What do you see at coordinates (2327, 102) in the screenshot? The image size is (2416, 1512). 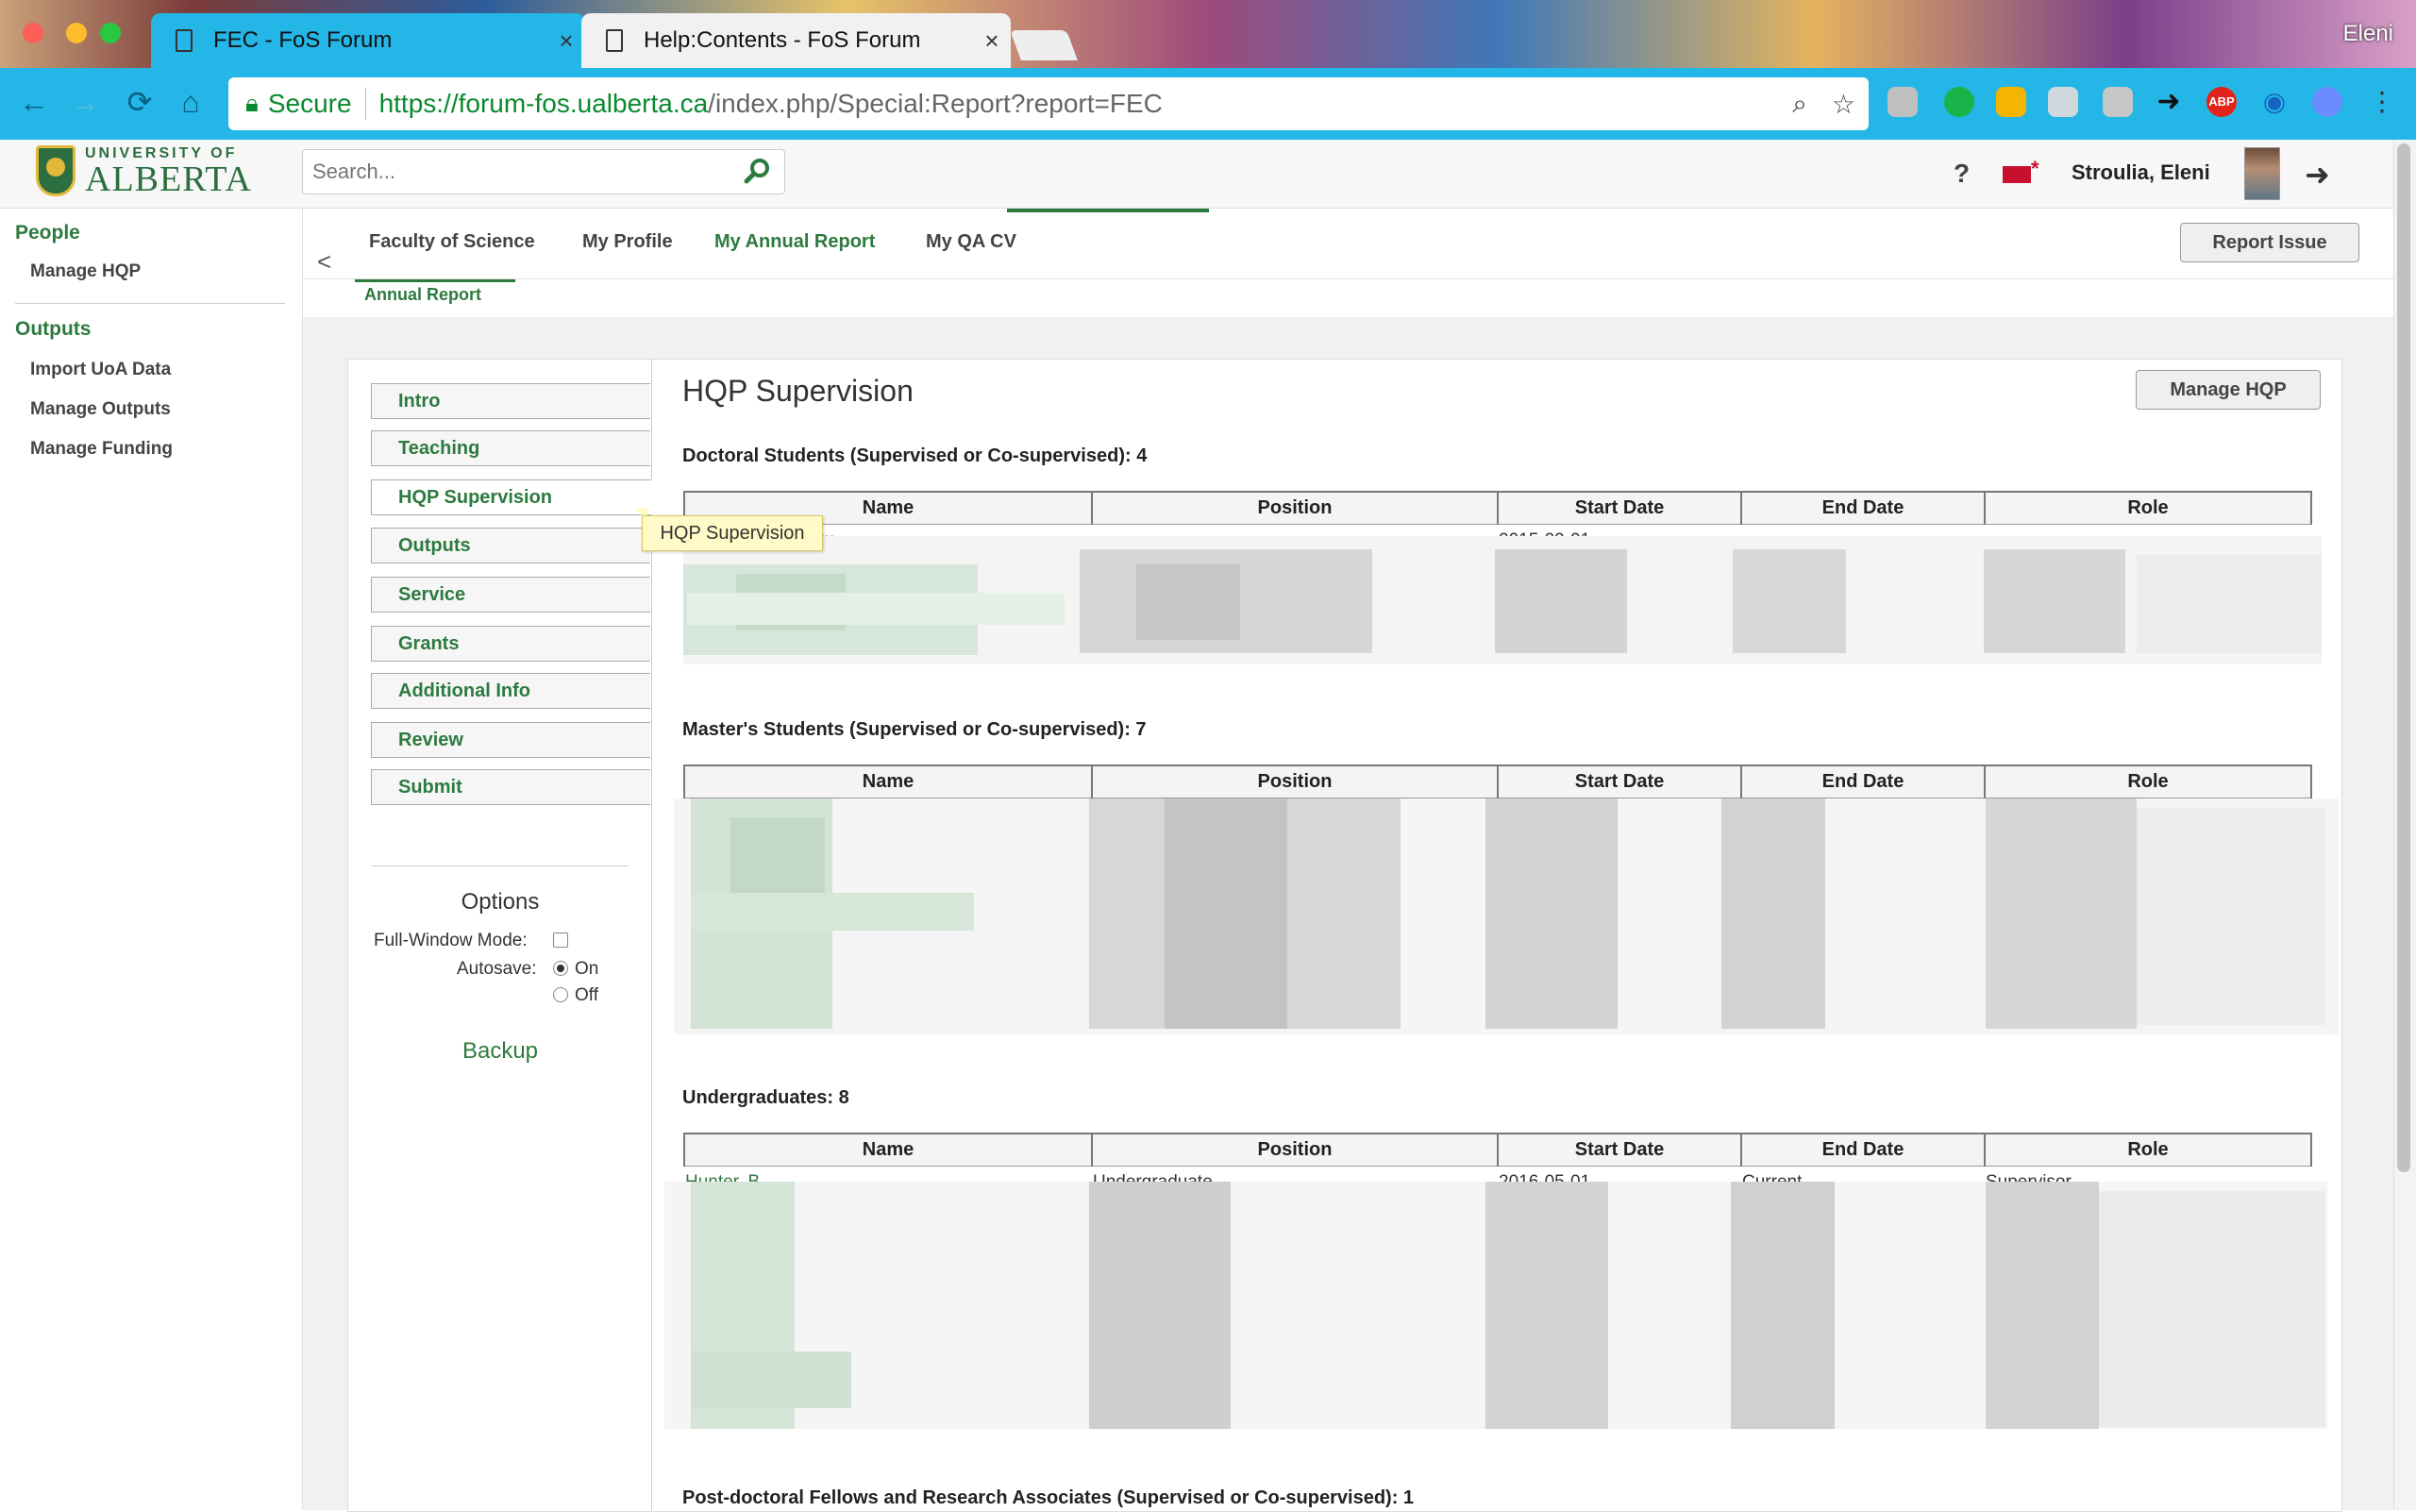 I see `extension-globe-icon` at bounding box center [2327, 102].